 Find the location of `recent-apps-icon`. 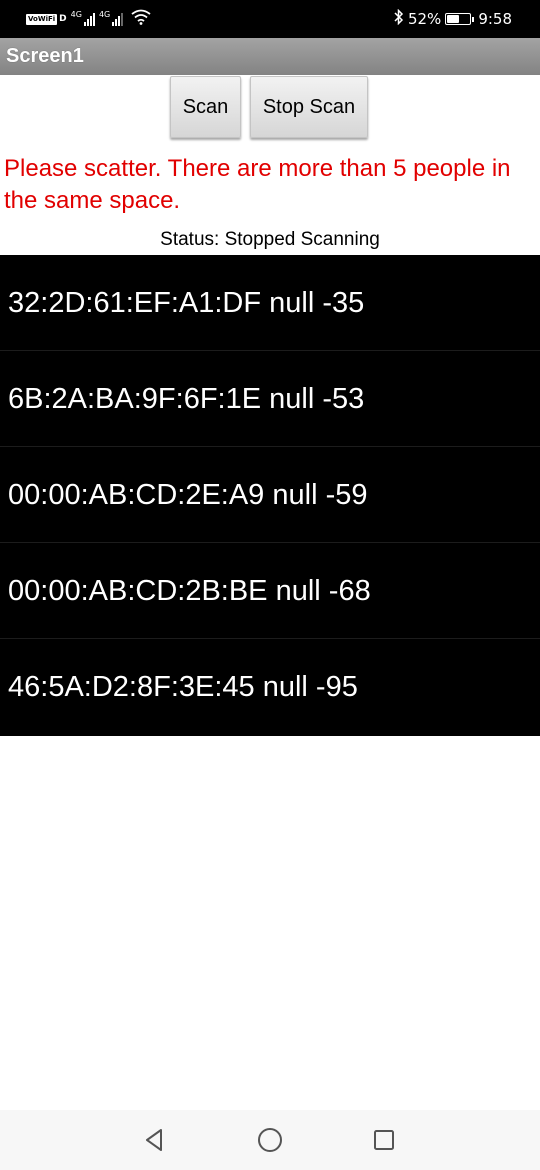

recent-apps-icon is located at coordinates (384, 1140).